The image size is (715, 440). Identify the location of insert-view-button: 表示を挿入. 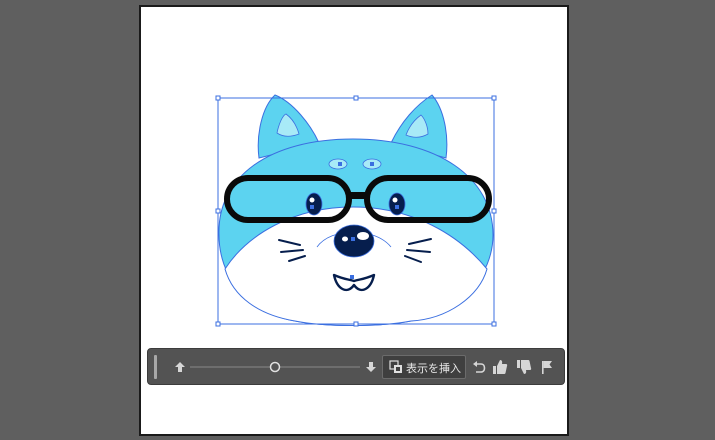
(424, 367).